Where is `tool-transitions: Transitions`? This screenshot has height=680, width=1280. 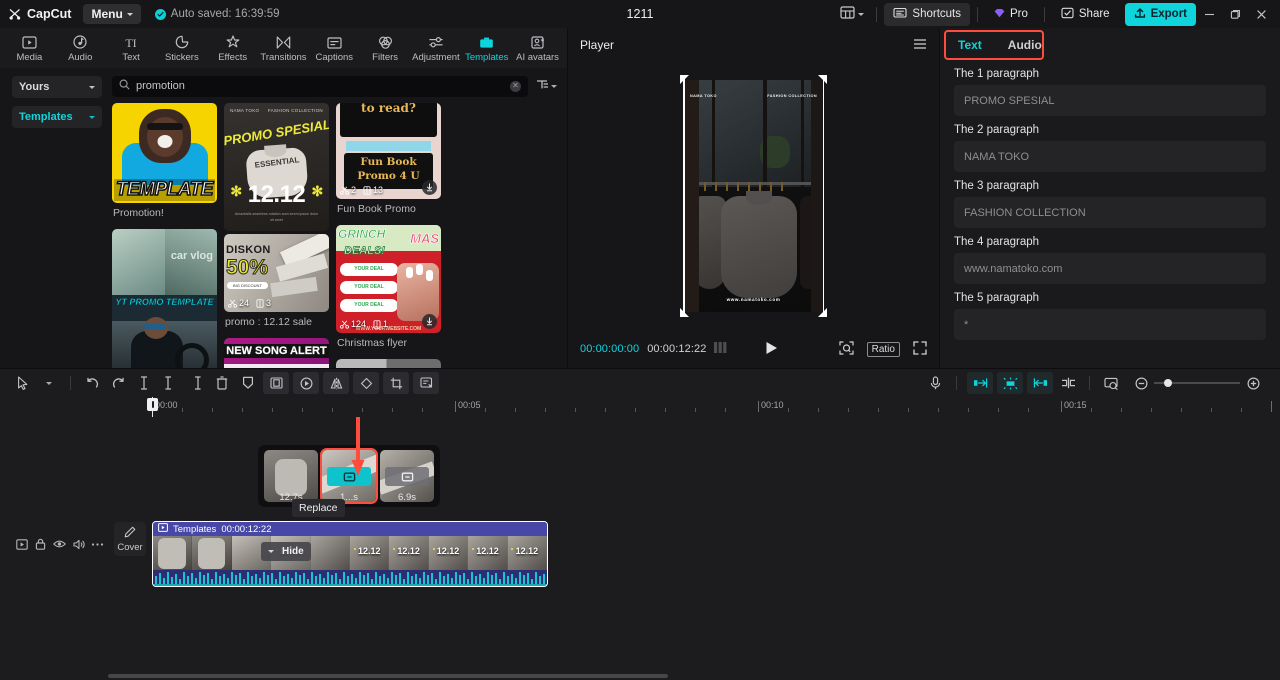 tool-transitions: Transitions is located at coordinates (283, 48).